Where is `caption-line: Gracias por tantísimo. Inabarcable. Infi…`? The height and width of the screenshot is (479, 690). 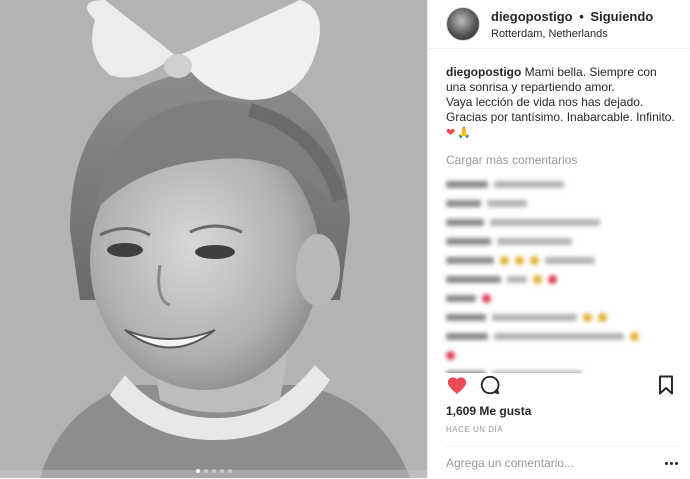 caption-line: Gracias por tantísimo. Inabarcable. Infi… is located at coordinates (560, 117).